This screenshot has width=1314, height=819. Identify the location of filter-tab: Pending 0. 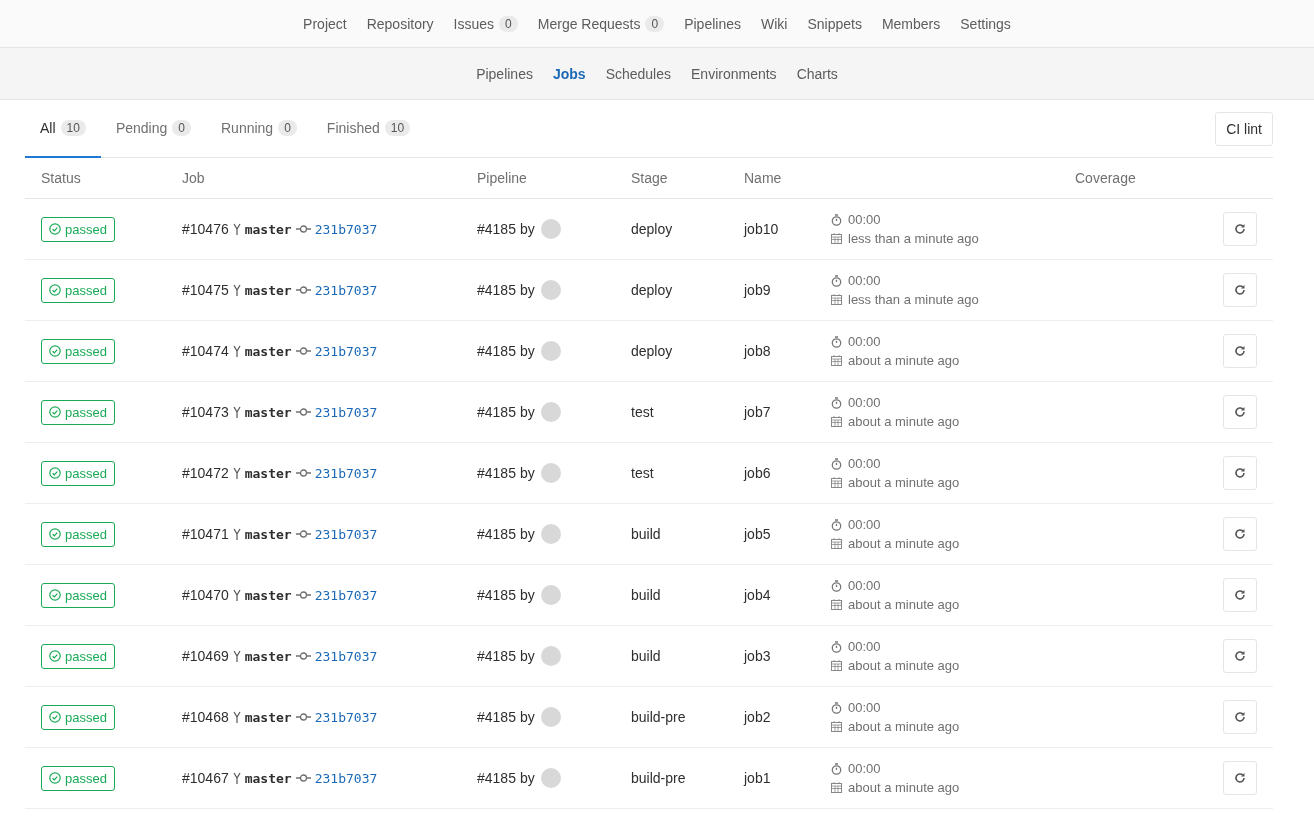
(153, 129).